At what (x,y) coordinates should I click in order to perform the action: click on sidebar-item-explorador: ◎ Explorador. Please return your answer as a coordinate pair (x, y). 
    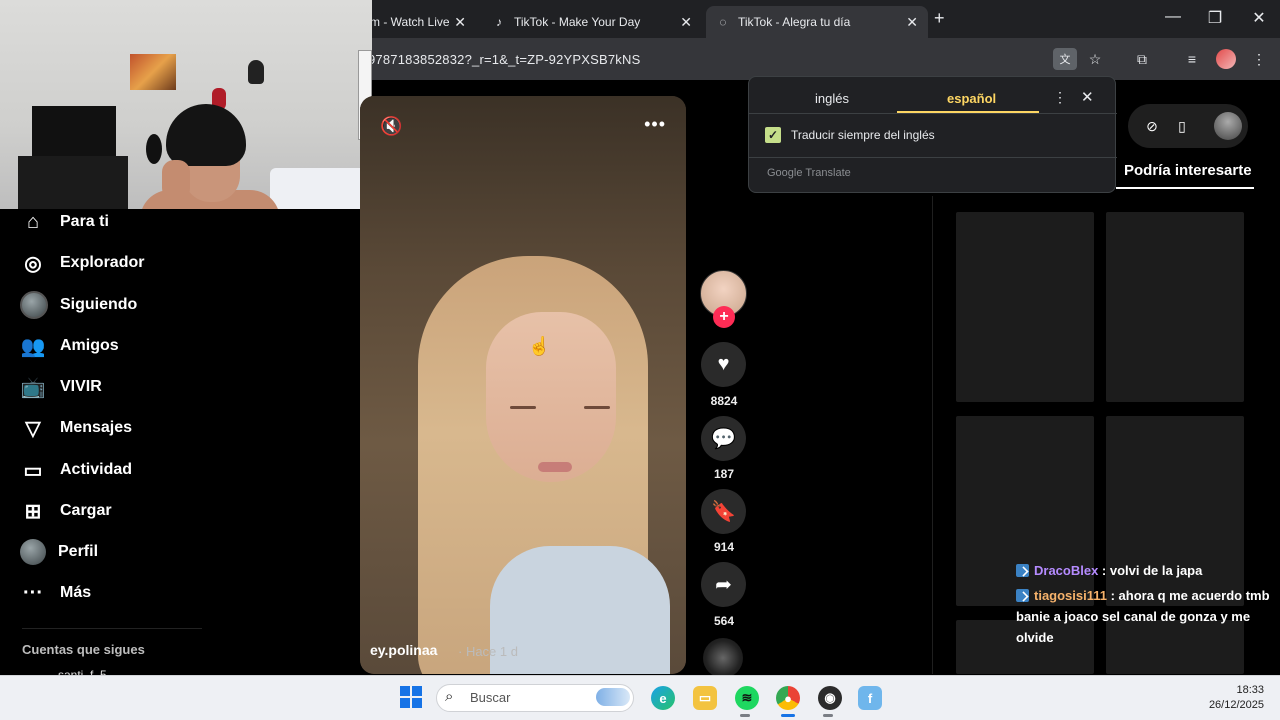
    Looking at the image, I should click on (82, 263).